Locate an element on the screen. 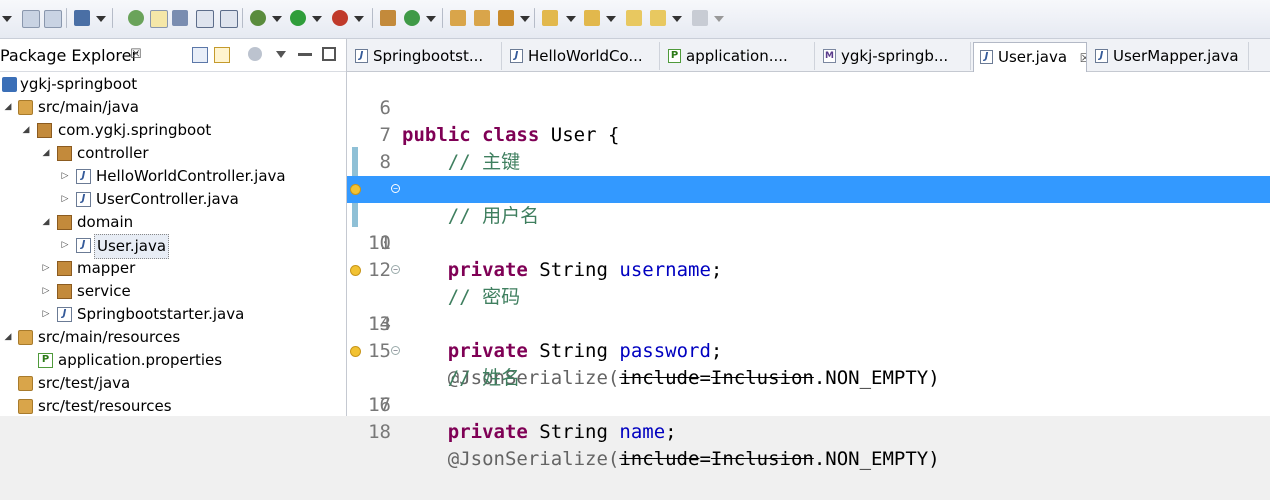 The height and width of the screenshot is (500, 1270). search-dropdown-icon is located at coordinates (525, 19).